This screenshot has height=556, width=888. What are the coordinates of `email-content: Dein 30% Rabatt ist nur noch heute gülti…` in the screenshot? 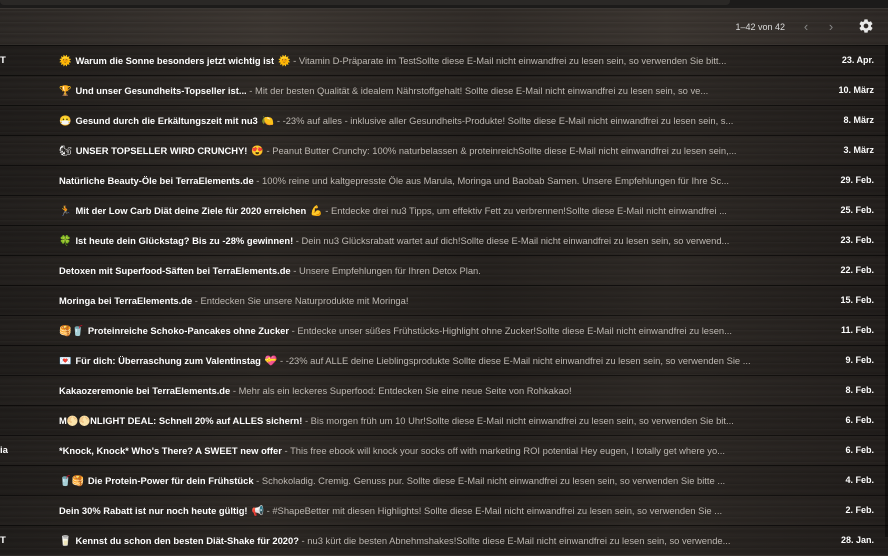 It's located at (431, 511).